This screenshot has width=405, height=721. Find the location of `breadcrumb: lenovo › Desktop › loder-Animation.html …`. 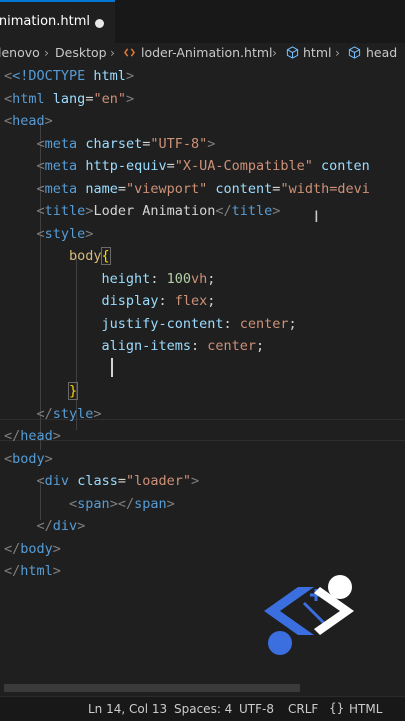

breadcrumb: lenovo › Desktop › loder-Animation.html … is located at coordinates (202, 54).